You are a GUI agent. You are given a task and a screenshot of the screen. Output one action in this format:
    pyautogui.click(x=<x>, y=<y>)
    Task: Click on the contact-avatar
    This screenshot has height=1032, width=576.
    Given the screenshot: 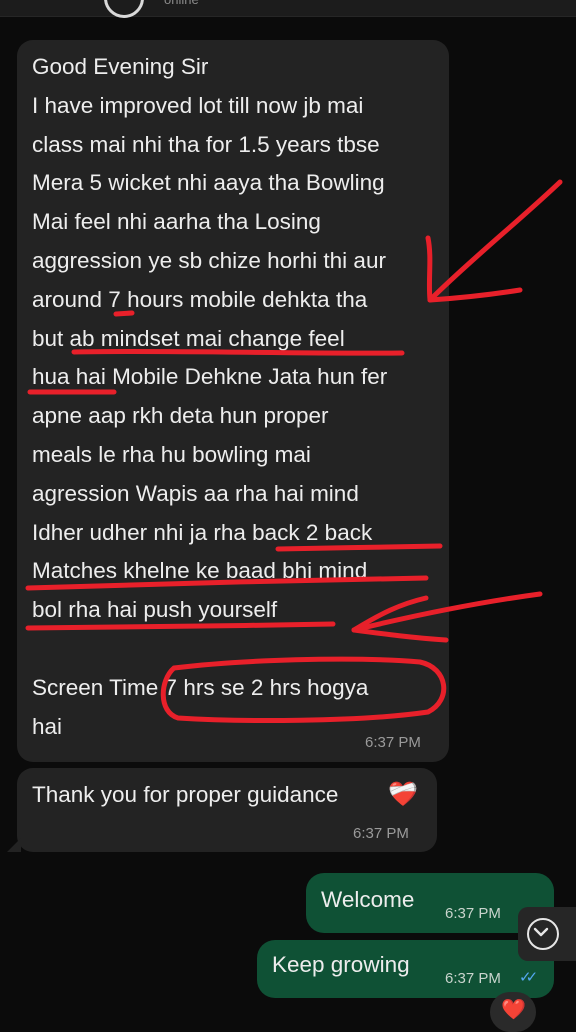 What is the action you would take?
    pyautogui.click(x=124, y=9)
    